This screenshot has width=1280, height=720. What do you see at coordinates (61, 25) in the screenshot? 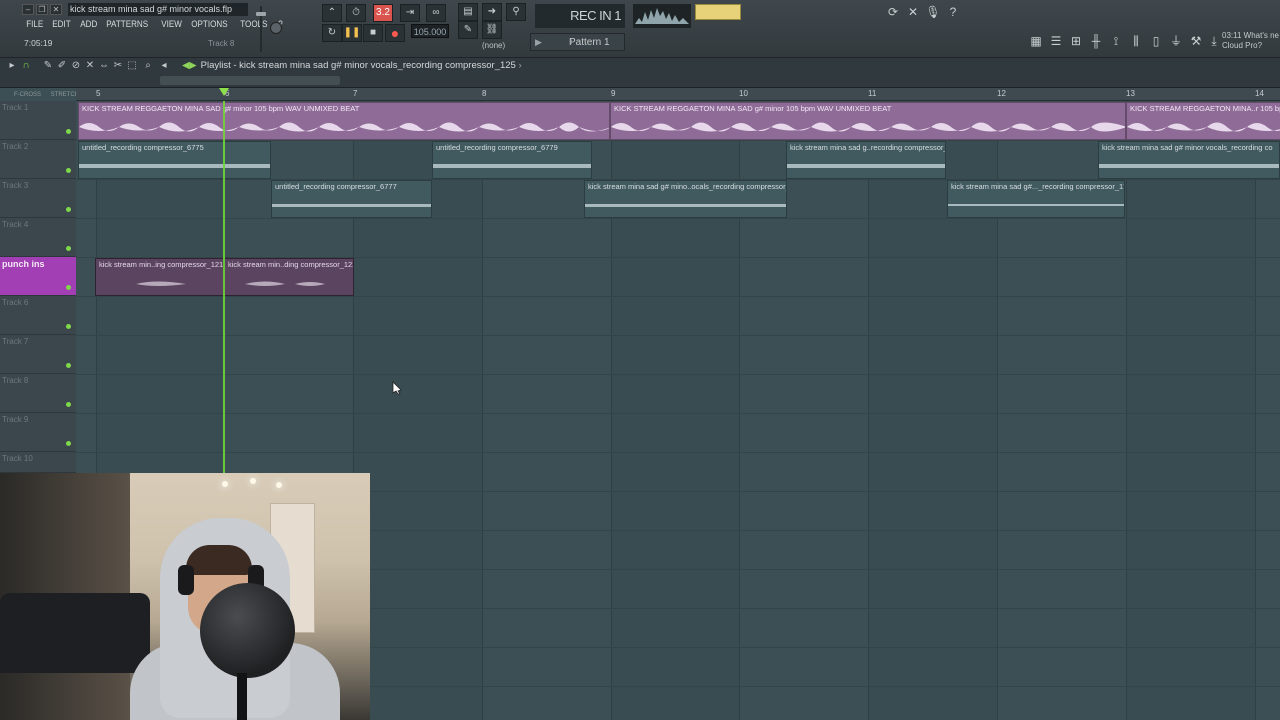
I see `menu-edit: EDIT` at bounding box center [61, 25].